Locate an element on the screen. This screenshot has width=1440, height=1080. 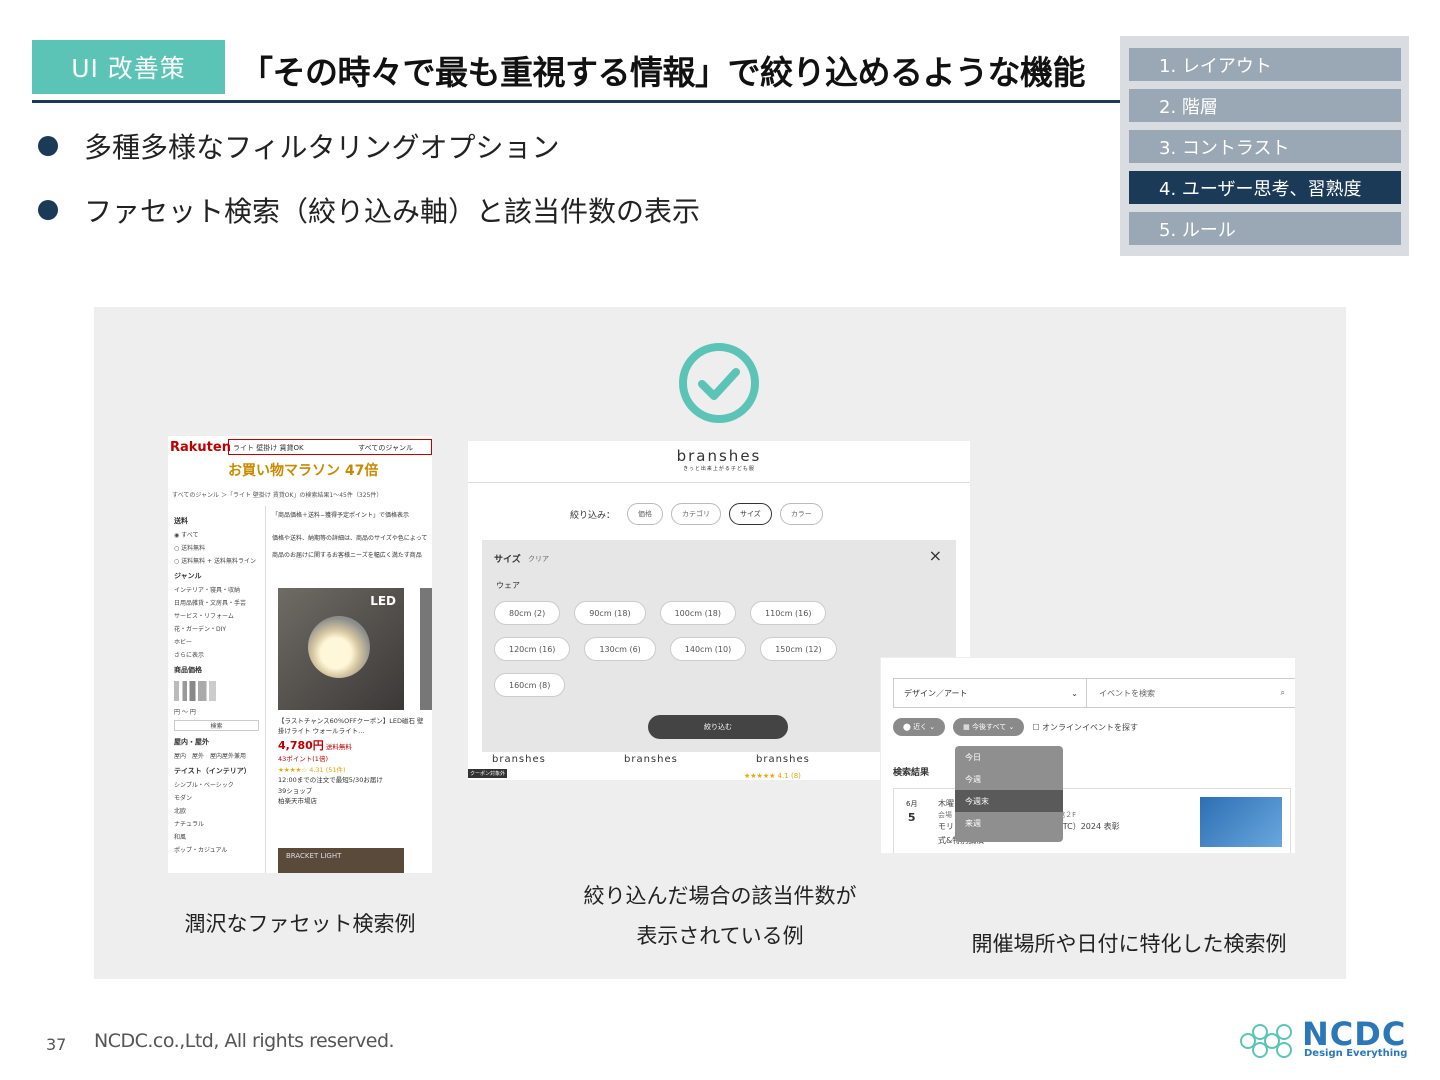
event-search-box: デザイン／アート ⌄ イベントを検索 ⌕ is located at coordinates (1094, 693).